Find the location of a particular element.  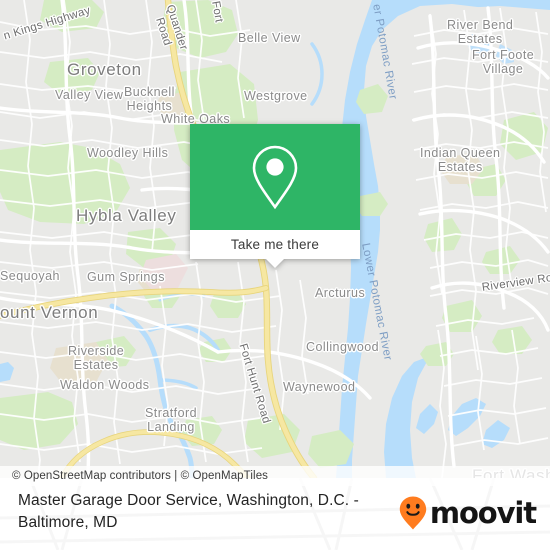

moovit-logo: moovit is located at coordinates (468, 512).